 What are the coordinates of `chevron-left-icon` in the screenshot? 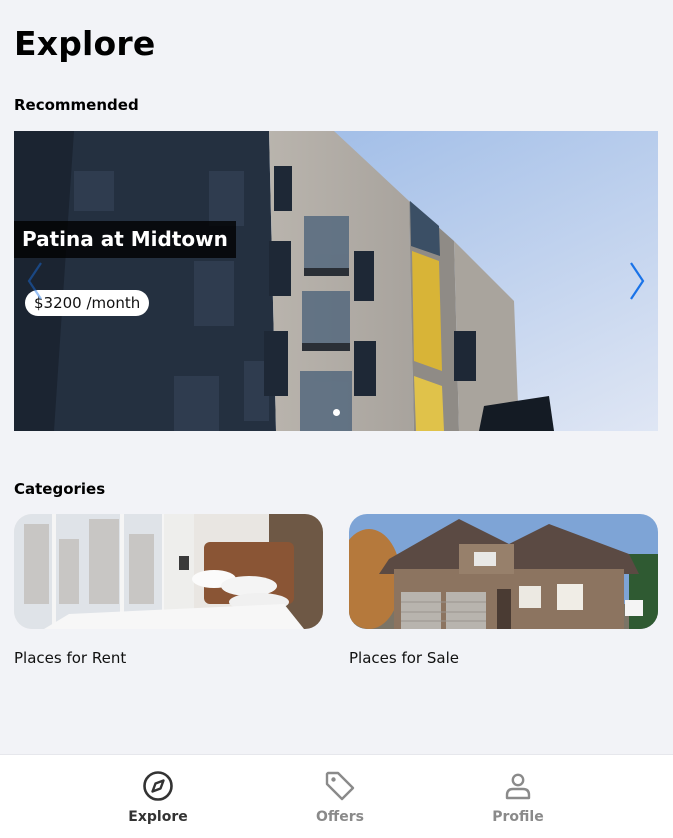 It's located at (34, 281).